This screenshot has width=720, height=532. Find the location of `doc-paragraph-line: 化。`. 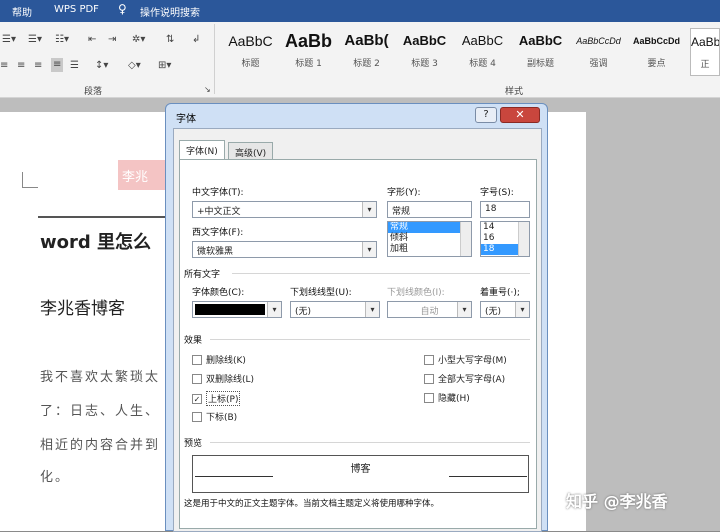

doc-paragraph-line: 化。 is located at coordinates (55, 477).